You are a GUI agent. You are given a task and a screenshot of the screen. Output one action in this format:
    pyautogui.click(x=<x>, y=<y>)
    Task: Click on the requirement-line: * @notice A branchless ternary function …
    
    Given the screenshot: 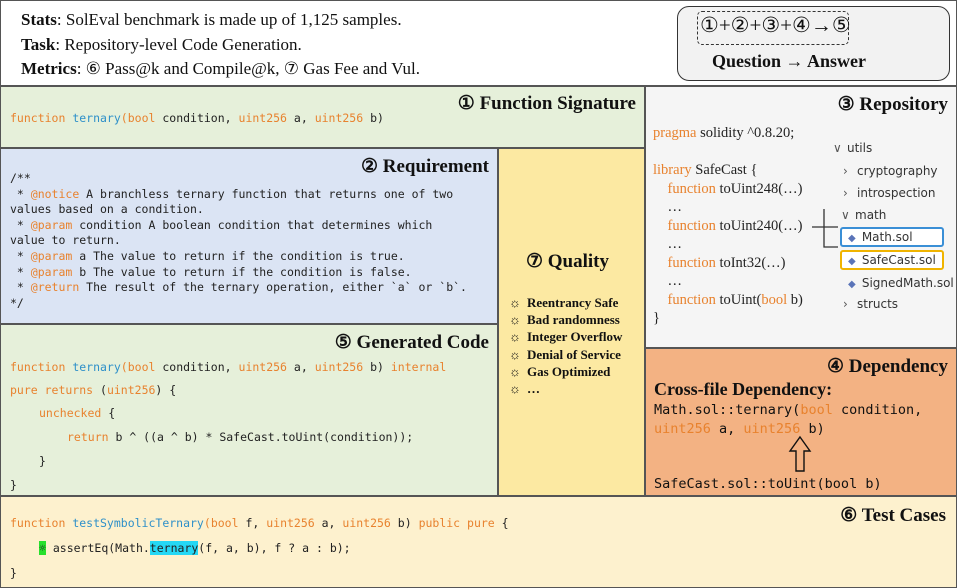 What is the action you would take?
    pyautogui.click(x=232, y=193)
    